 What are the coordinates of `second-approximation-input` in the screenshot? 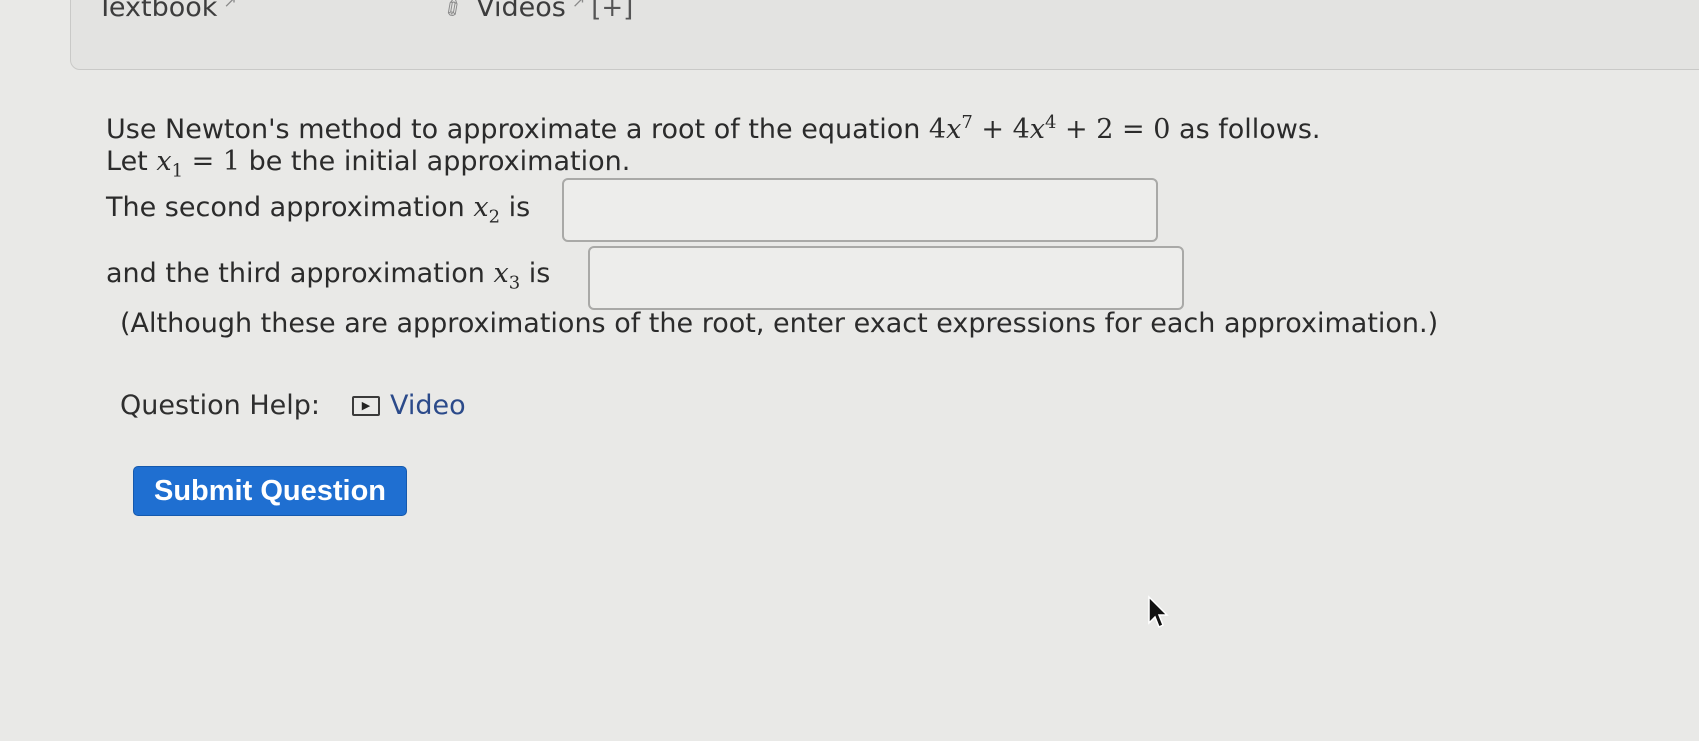 It's located at (860, 210).